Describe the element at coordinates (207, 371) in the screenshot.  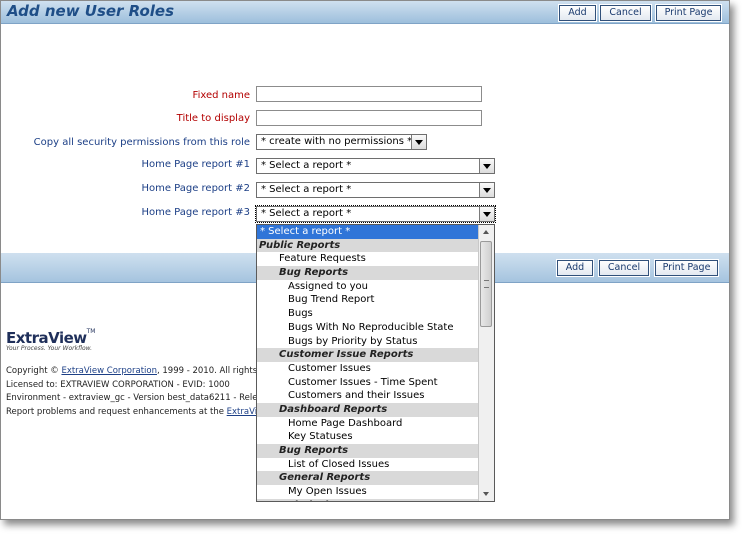
I see `copyright-suffix: , 1999 - 2010. All rights` at that location.